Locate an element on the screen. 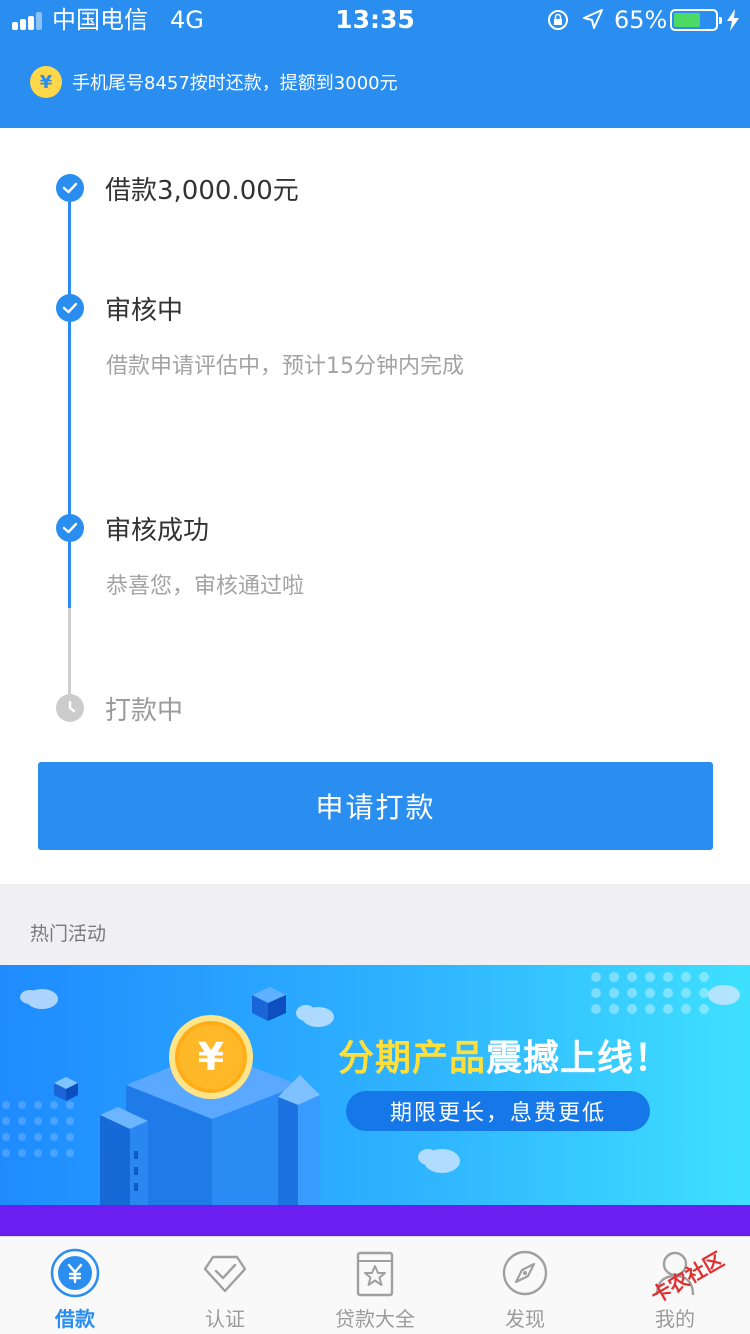 This screenshot has height=1334, width=750. tab-verify: 认证 is located at coordinates (225, 1285).